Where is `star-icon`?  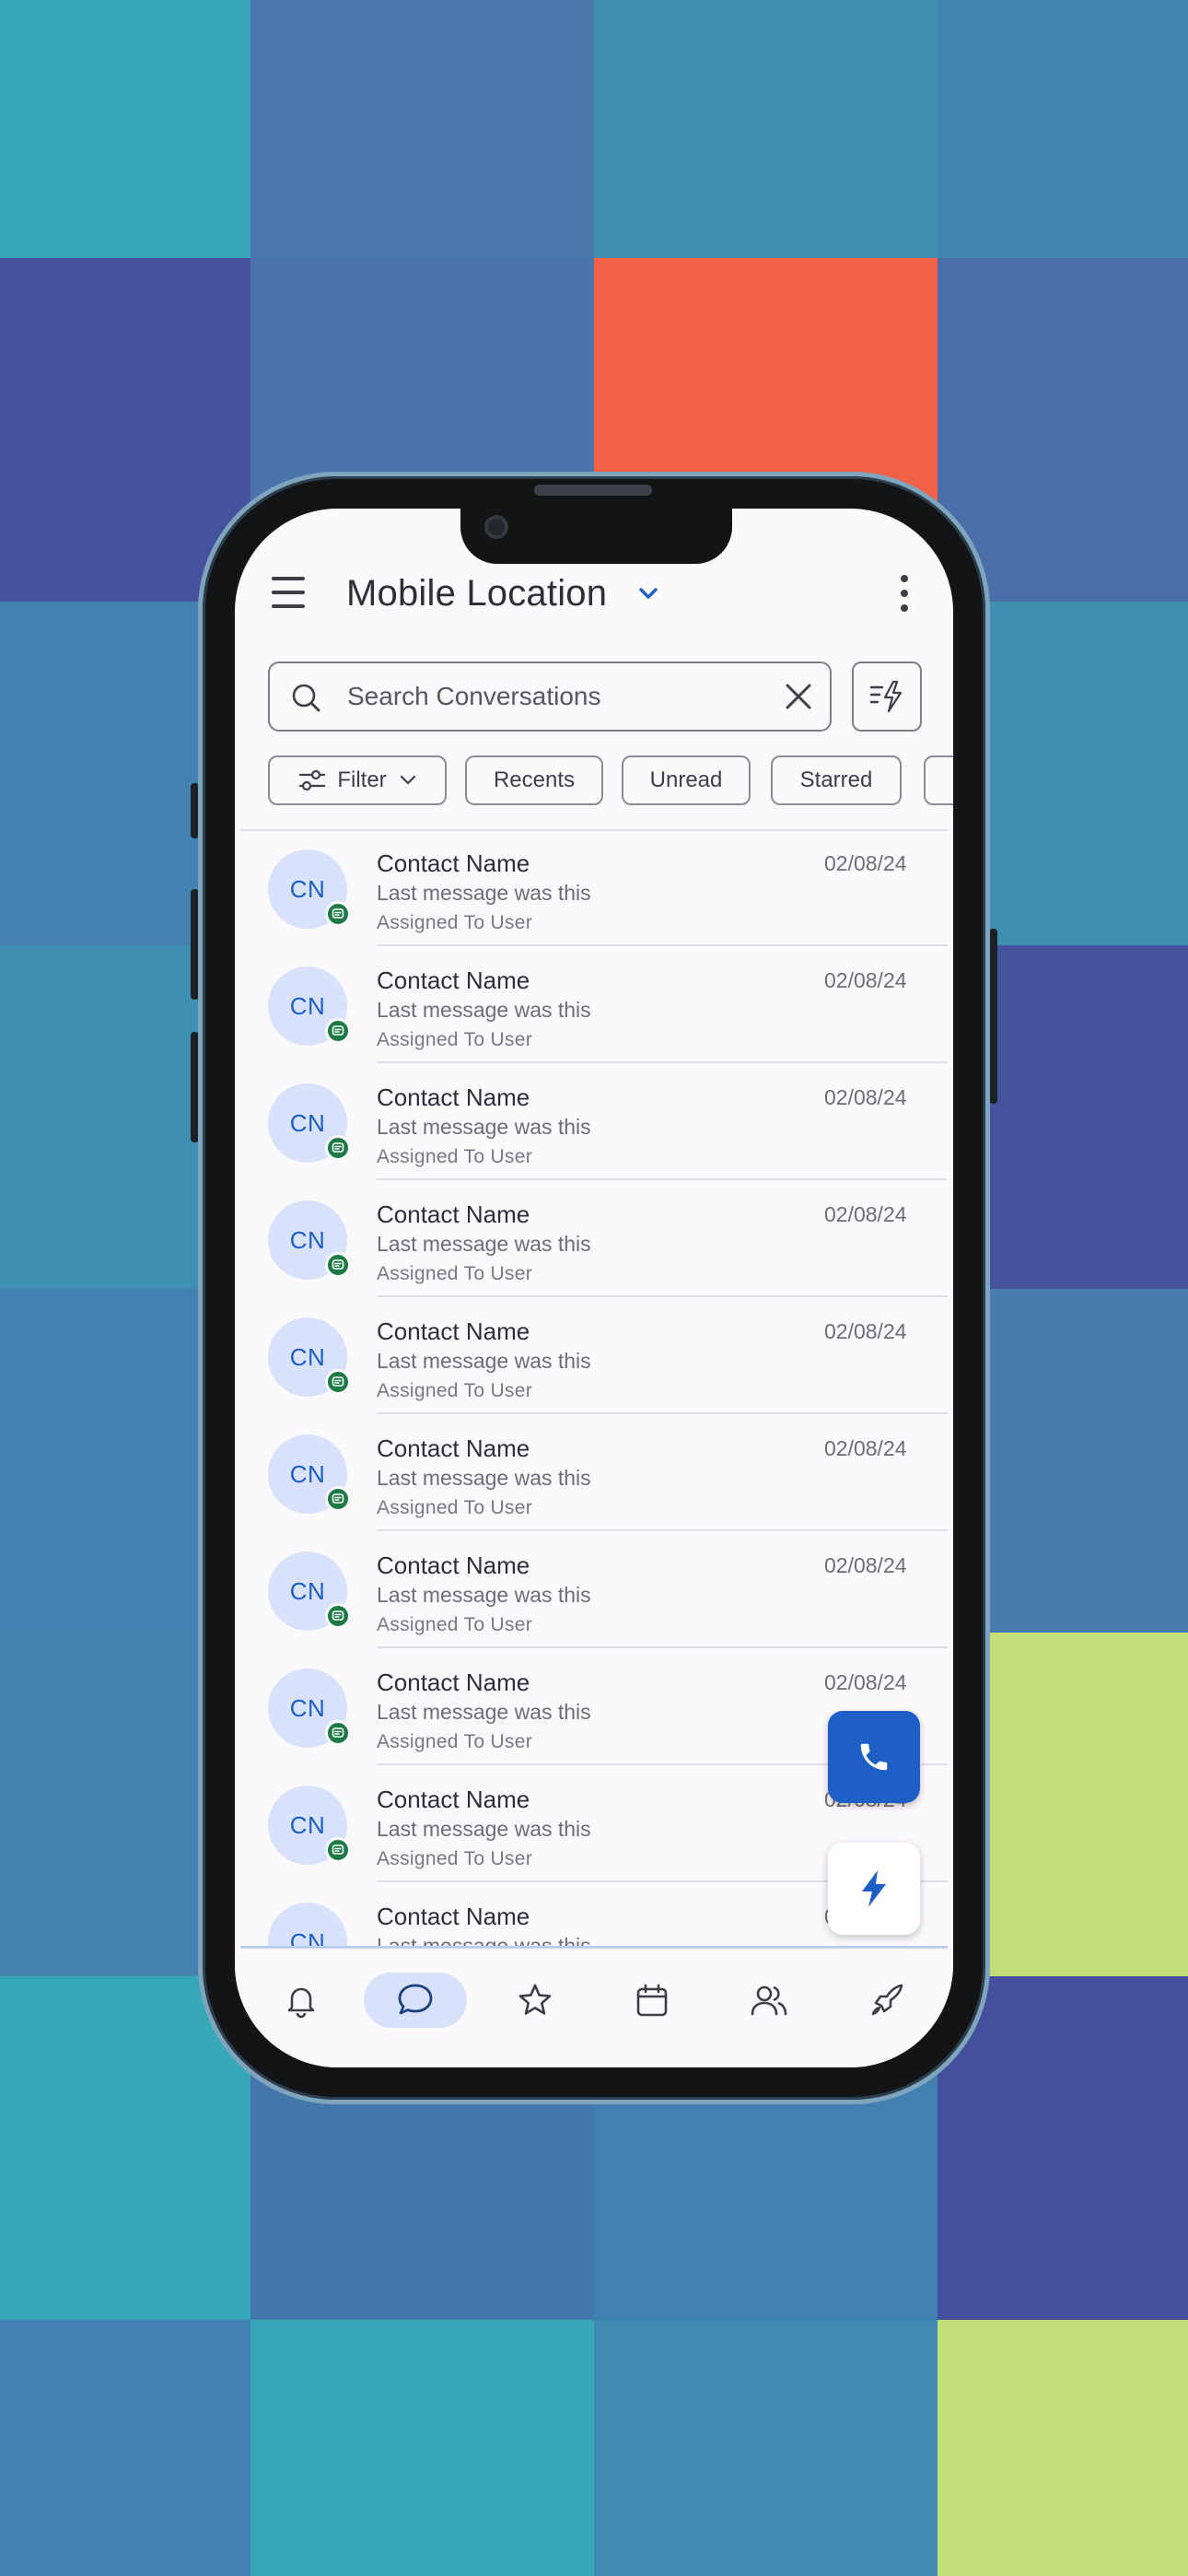
star-icon is located at coordinates (535, 2000).